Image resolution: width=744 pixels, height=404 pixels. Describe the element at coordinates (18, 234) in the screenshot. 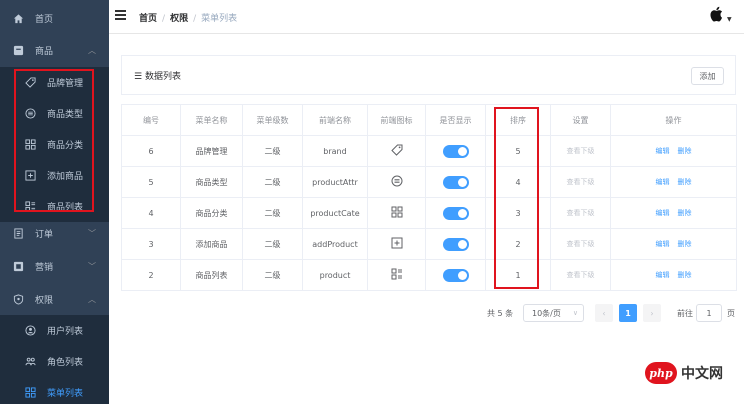

I see `order-icon` at that location.